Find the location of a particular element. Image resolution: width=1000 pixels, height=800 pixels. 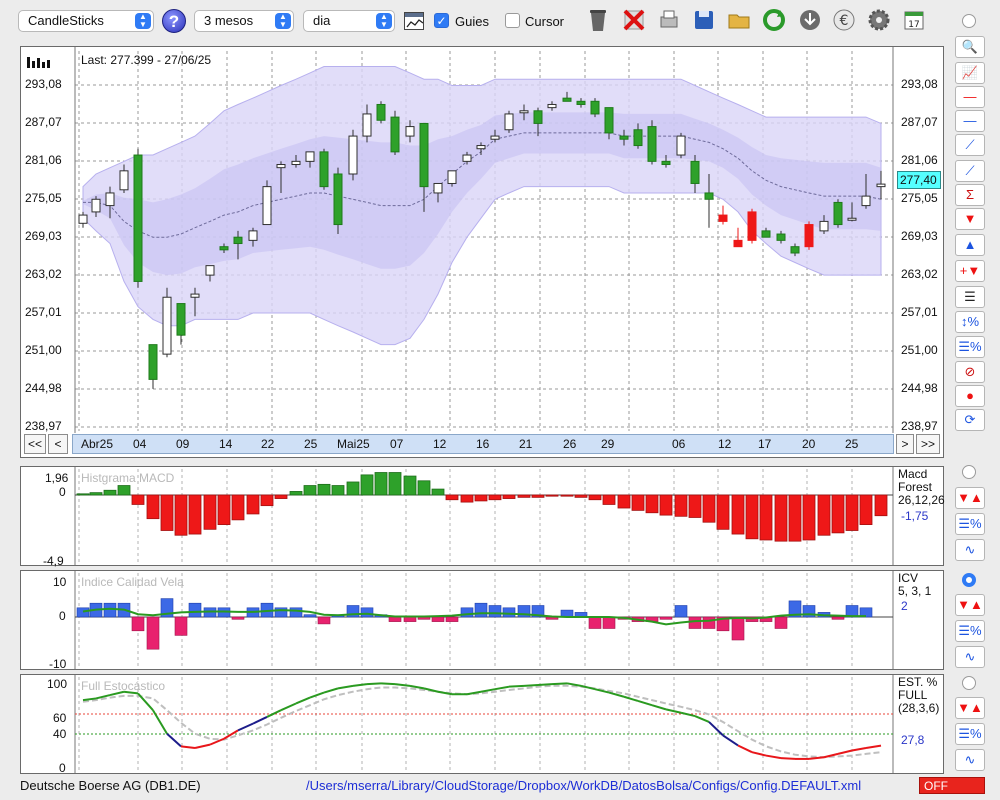

nav-last-button: >> is located at coordinates (928, 444).